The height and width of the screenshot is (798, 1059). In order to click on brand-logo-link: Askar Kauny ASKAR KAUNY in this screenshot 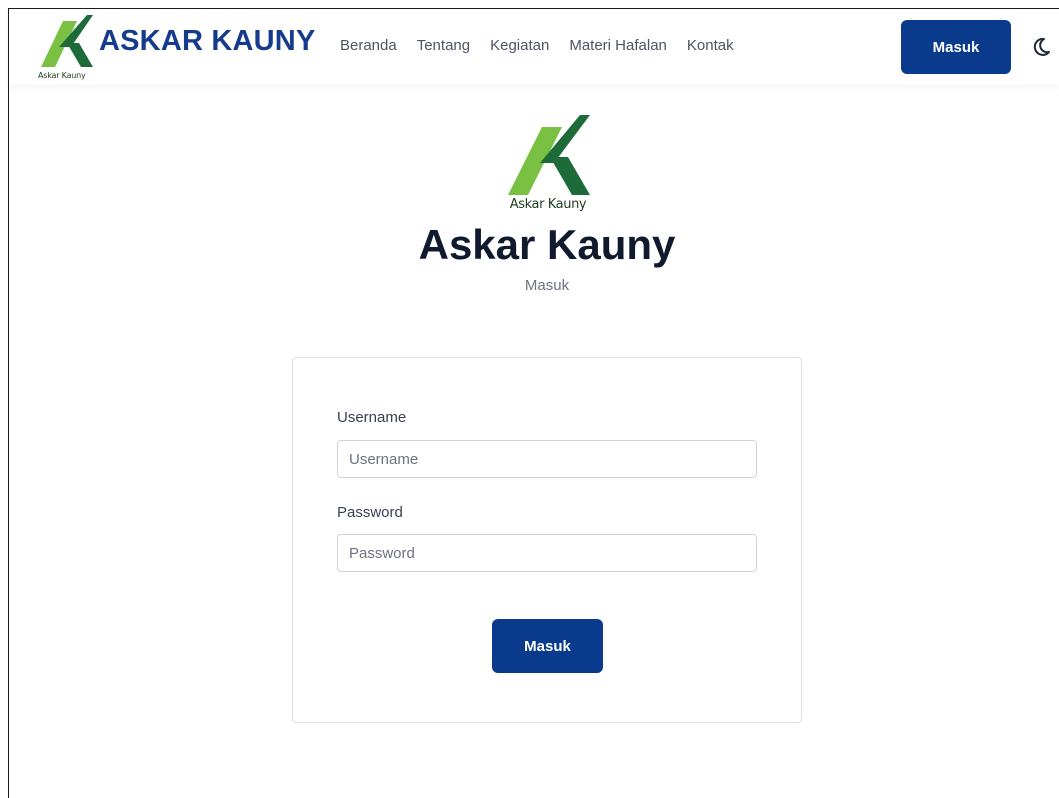, I will do `click(176, 47)`.